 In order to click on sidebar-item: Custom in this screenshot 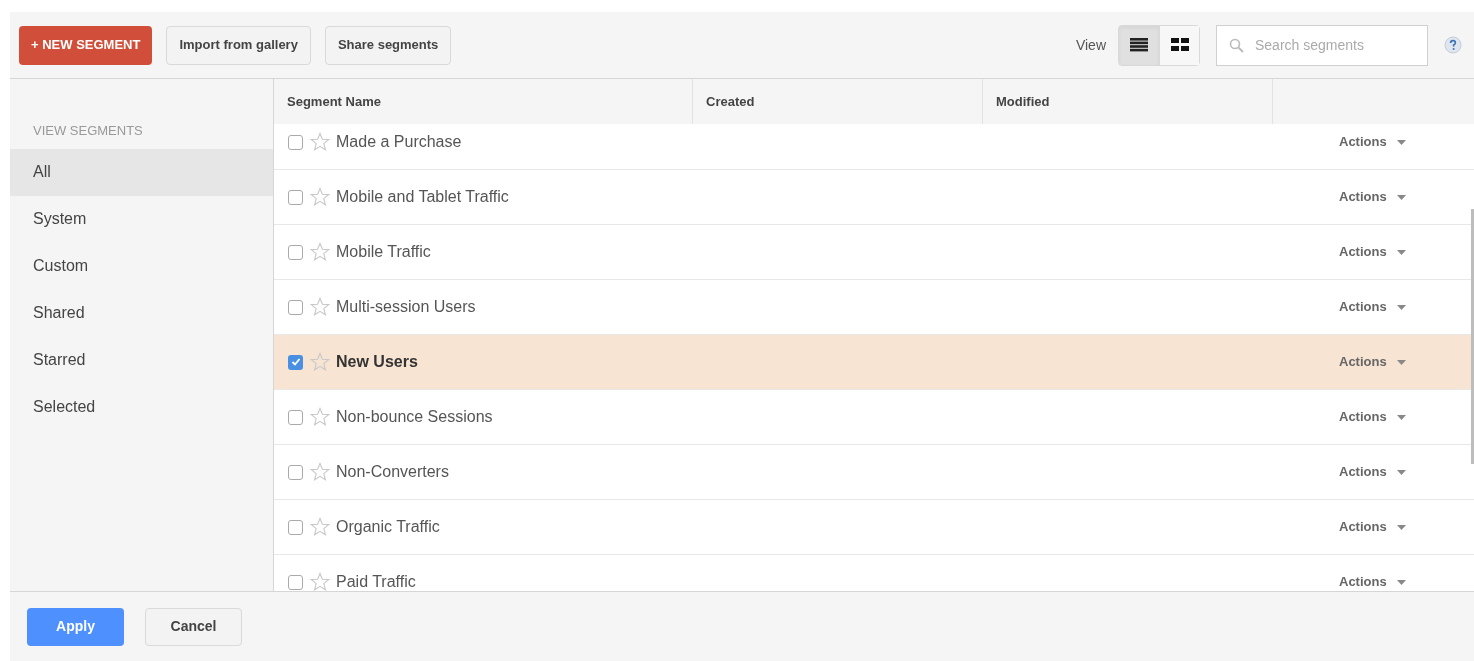, I will do `click(141, 266)`.